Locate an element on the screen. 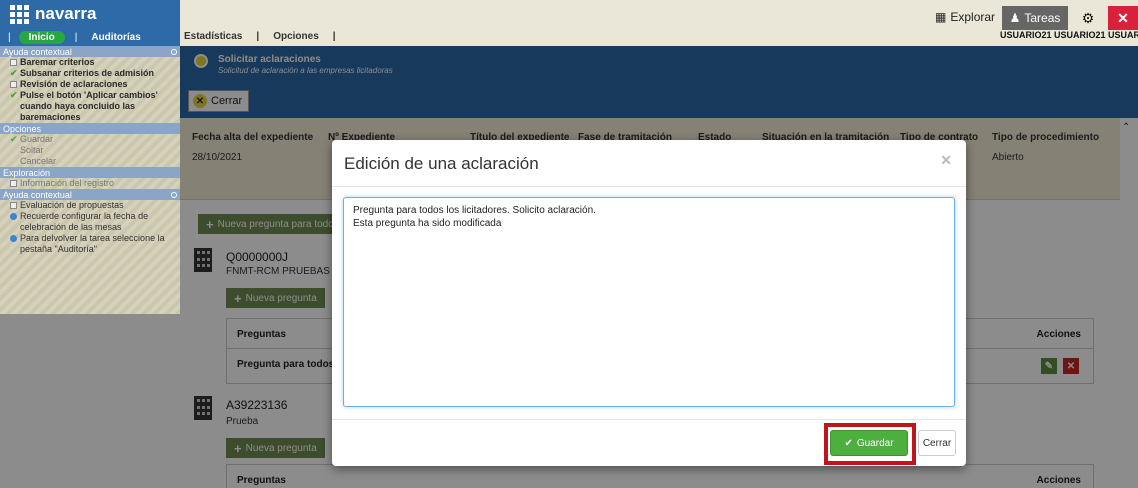 This screenshot has height=488, width=1138. explorar-button: ▦ Explorar is located at coordinates (965, 17).